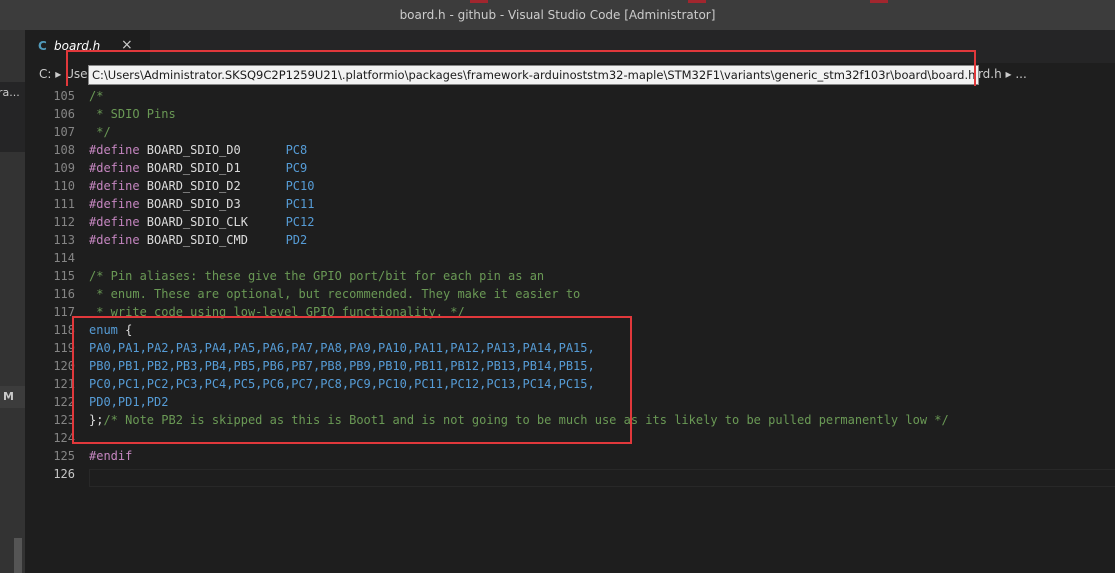 This screenshot has width=1115, height=573. What do you see at coordinates (64, 348) in the screenshot?
I see `line-number: 119` at bounding box center [64, 348].